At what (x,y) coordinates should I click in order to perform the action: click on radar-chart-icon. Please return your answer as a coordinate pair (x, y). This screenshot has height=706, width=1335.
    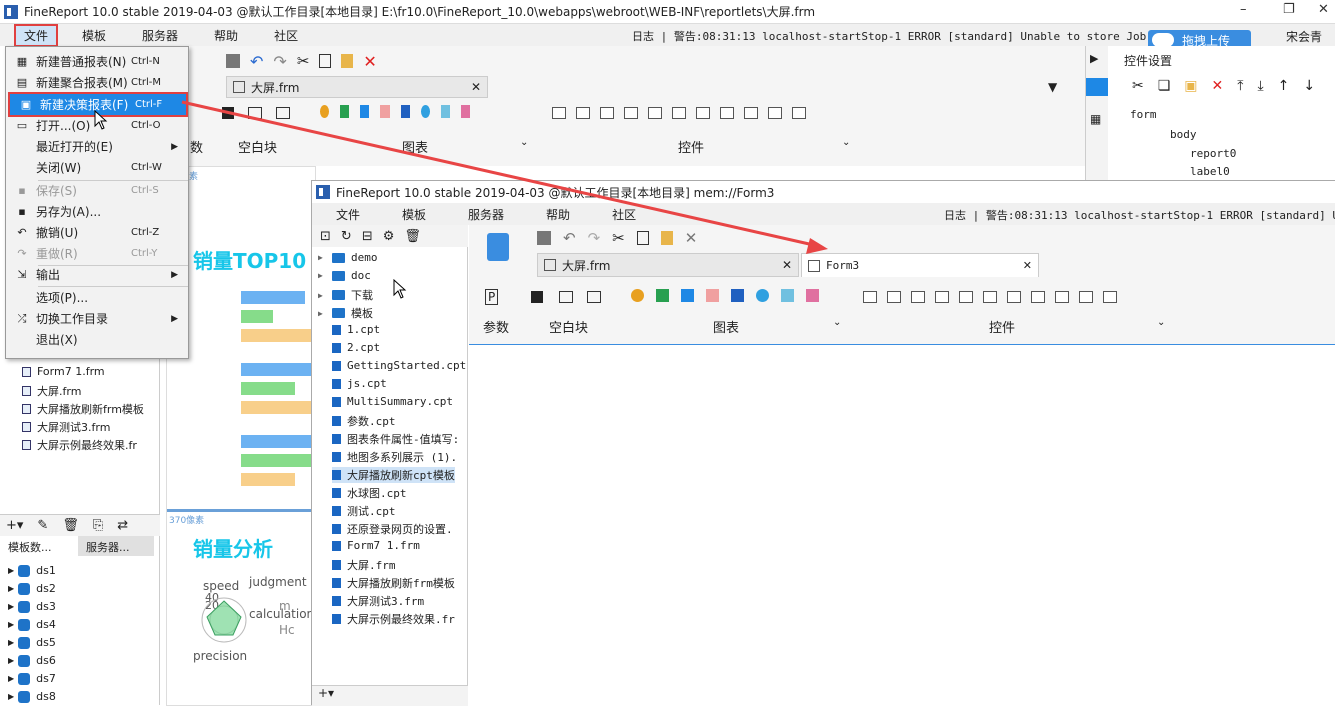
    Looking at the image, I should click on (787, 295).